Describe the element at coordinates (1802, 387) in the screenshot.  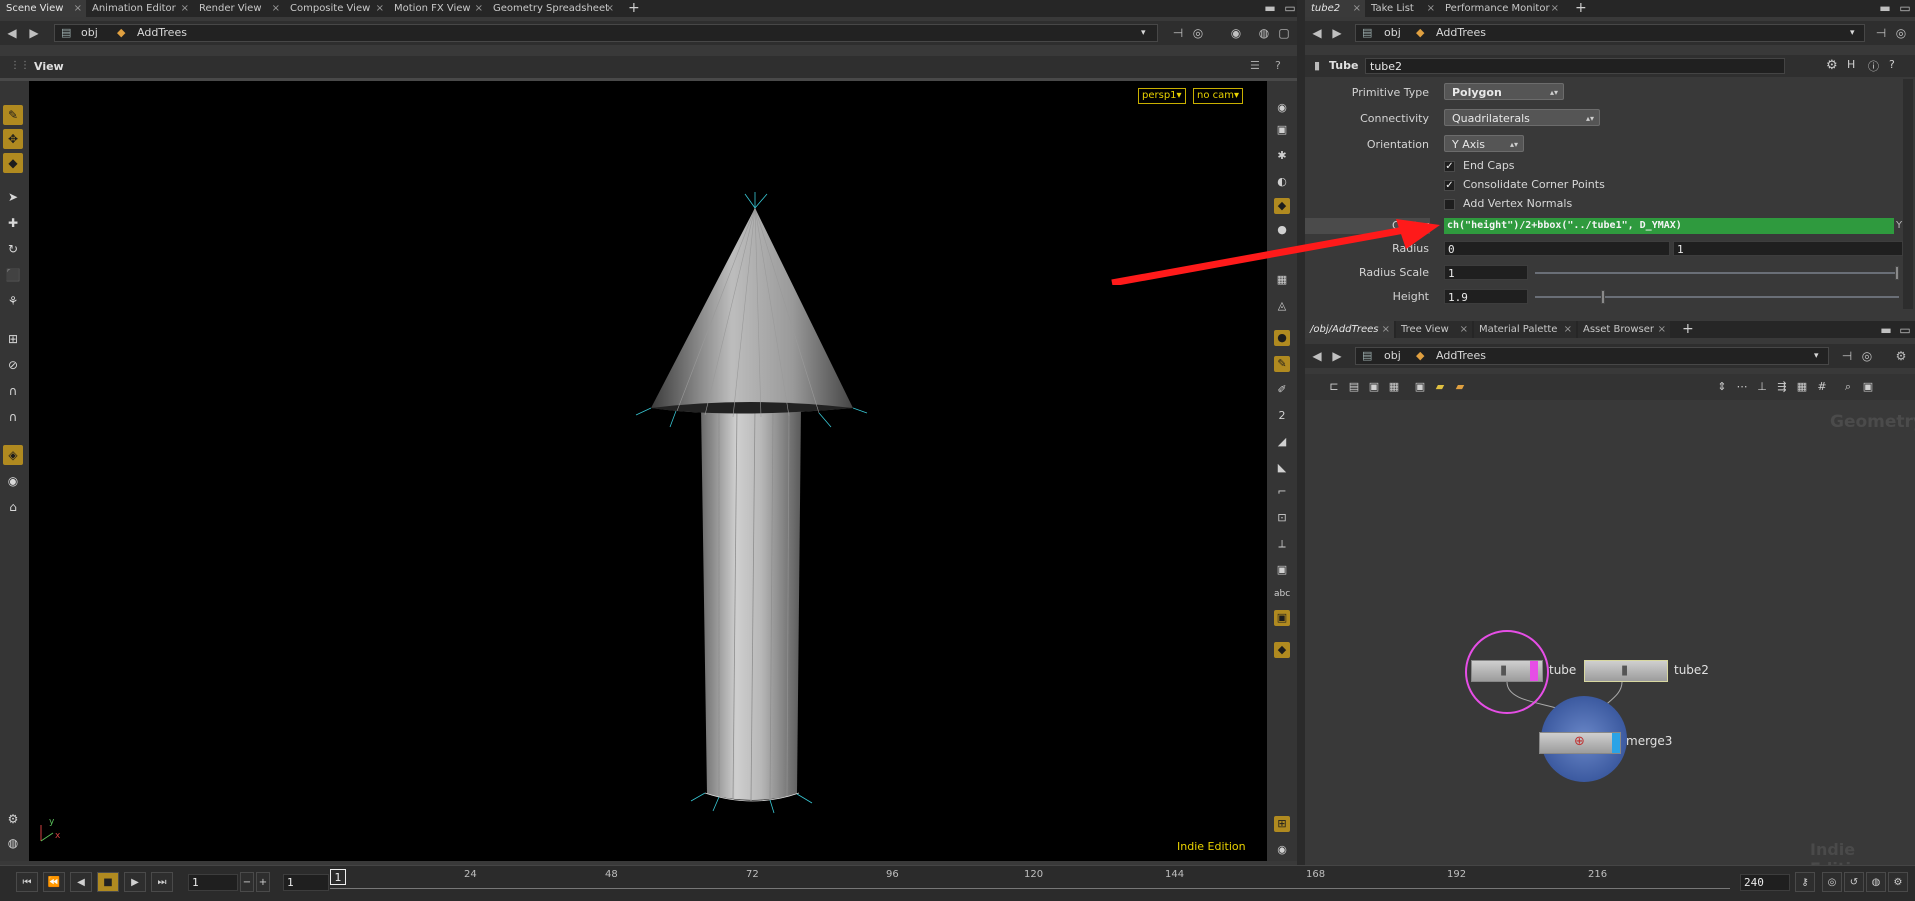
I see `grid-icon: ▦` at that location.